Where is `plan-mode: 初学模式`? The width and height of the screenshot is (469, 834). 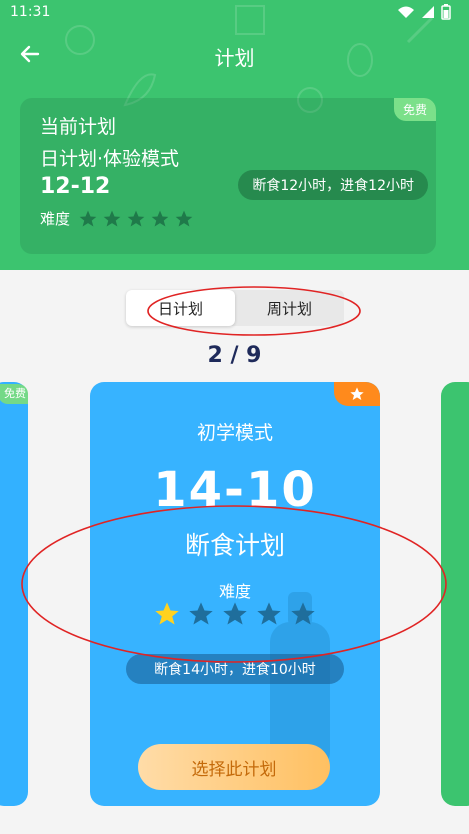
plan-mode: 初学模式 is located at coordinates (234, 433).